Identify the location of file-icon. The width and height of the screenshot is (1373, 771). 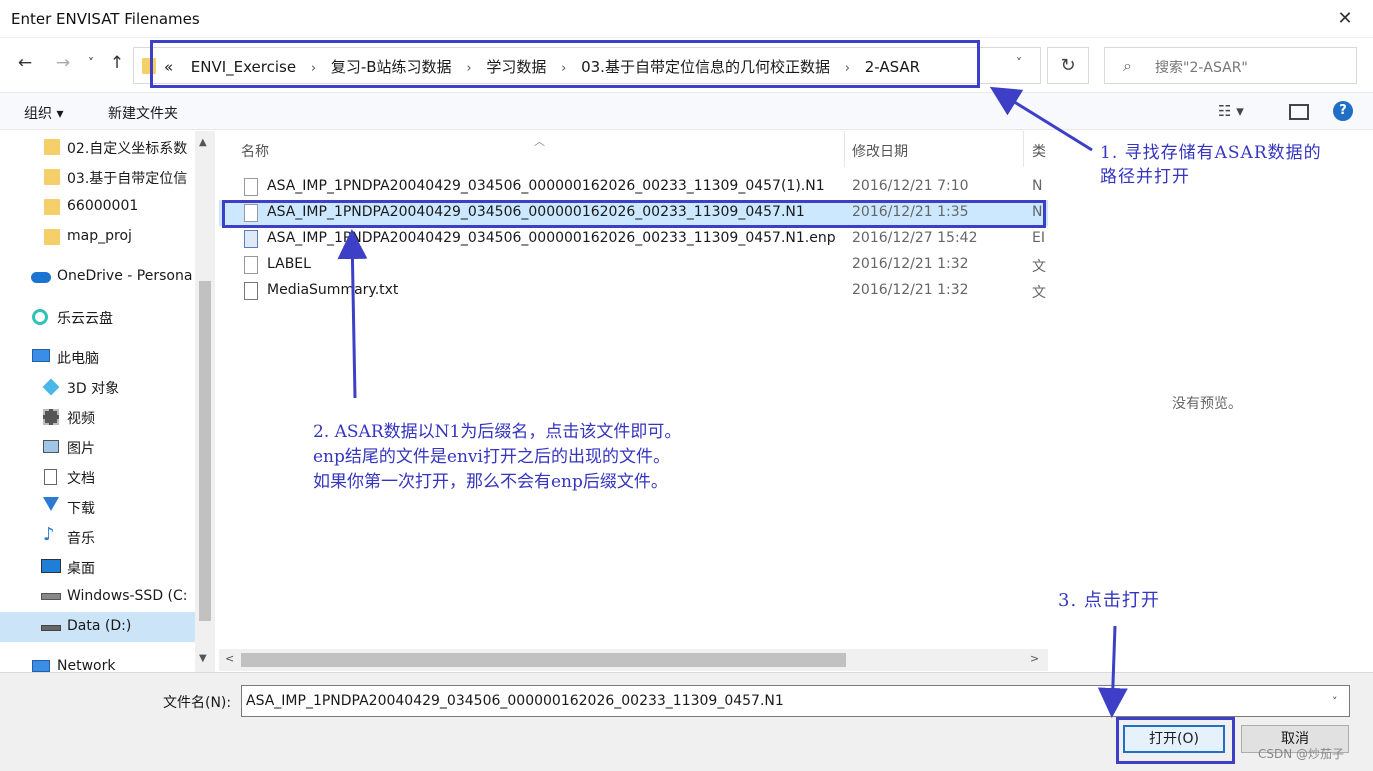
(251, 265).